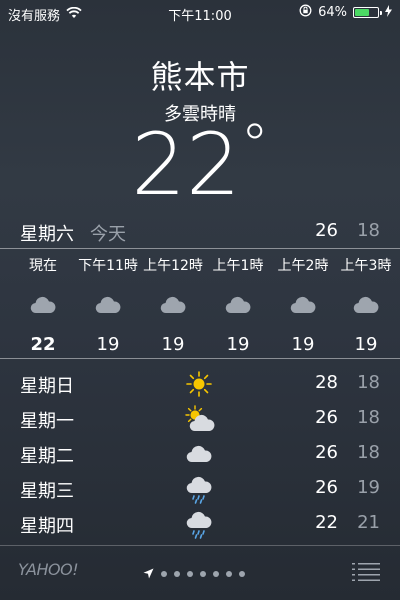 The width and height of the screenshot is (400, 600). What do you see at coordinates (43, 344) in the screenshot?
I see `hour-temp: 22` at bounding box center [43, 344].